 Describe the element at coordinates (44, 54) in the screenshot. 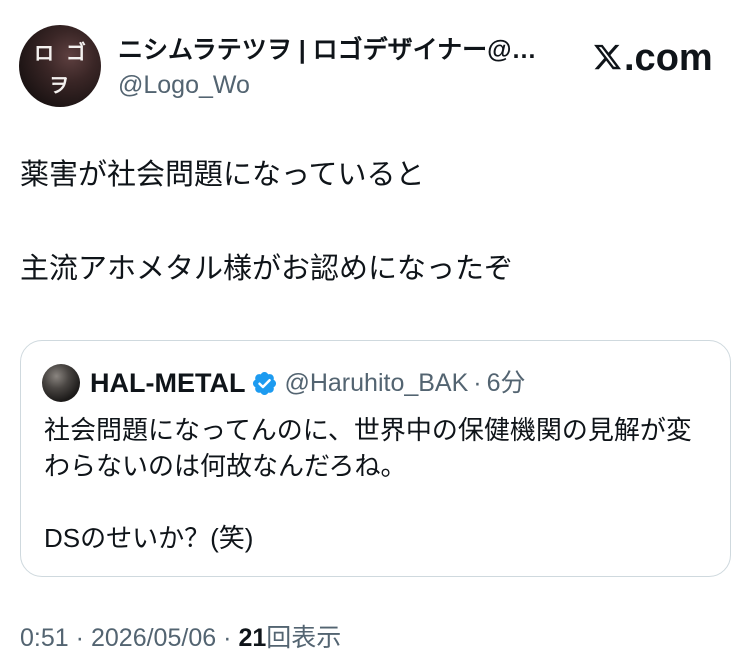

I see `avatar-logo-char: ロ` at that location.